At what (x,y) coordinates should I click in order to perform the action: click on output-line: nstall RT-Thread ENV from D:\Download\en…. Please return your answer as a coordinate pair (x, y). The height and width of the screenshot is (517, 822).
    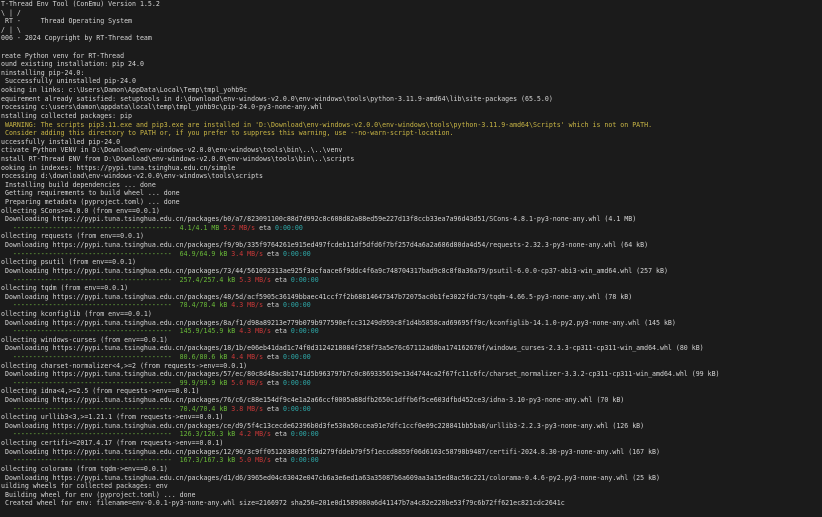
    Looking at the image, I should click on (178, 158).